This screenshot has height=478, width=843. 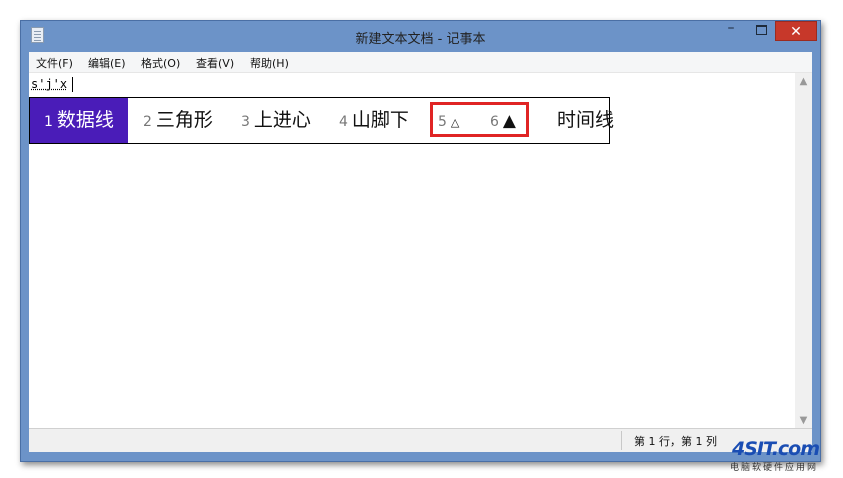 I want to click on text-caret, so click(x=72, y=84).